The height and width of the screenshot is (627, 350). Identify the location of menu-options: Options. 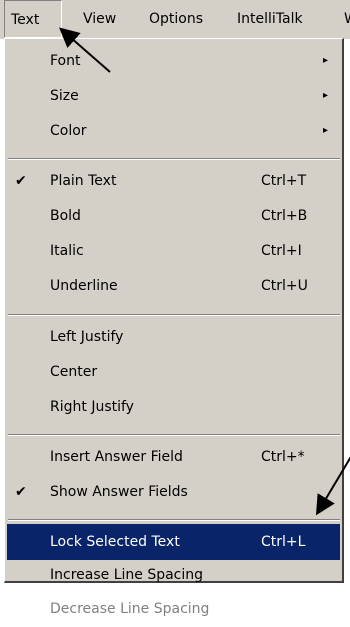
(174, 19).